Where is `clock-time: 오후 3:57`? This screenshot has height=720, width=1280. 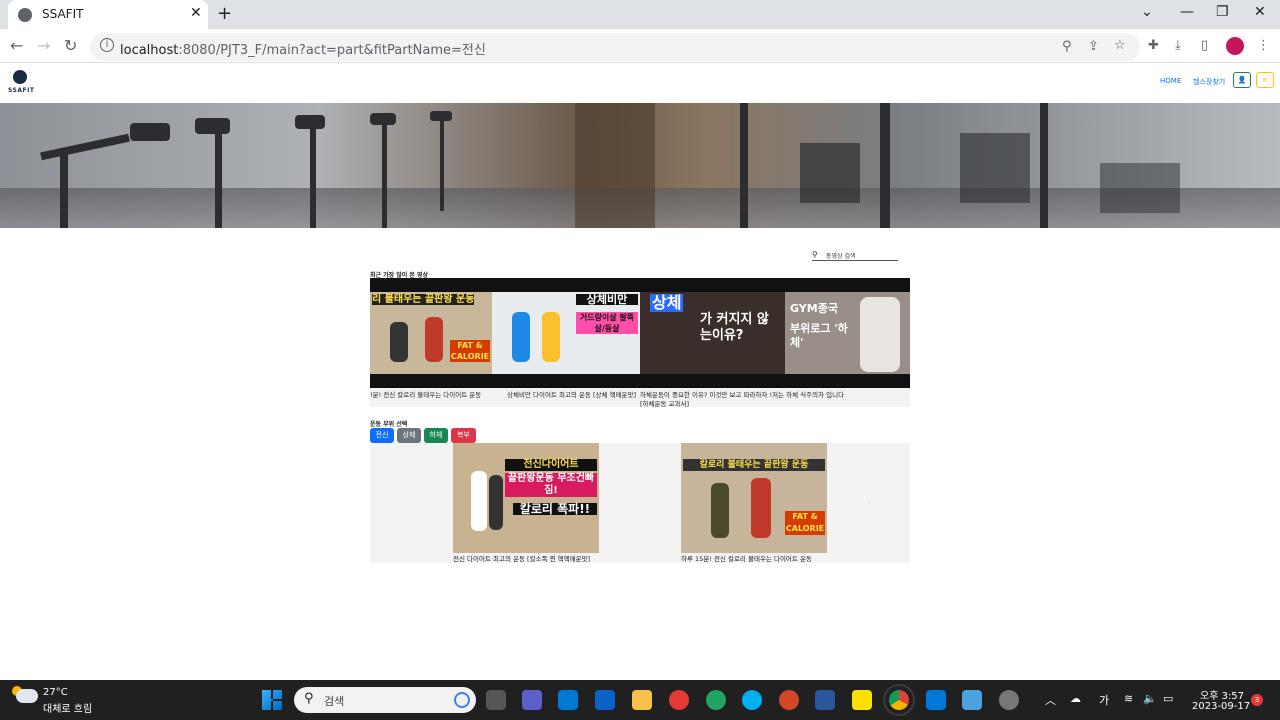 clock-time: 오후 3:57 is located at coordinates (1222, 694).